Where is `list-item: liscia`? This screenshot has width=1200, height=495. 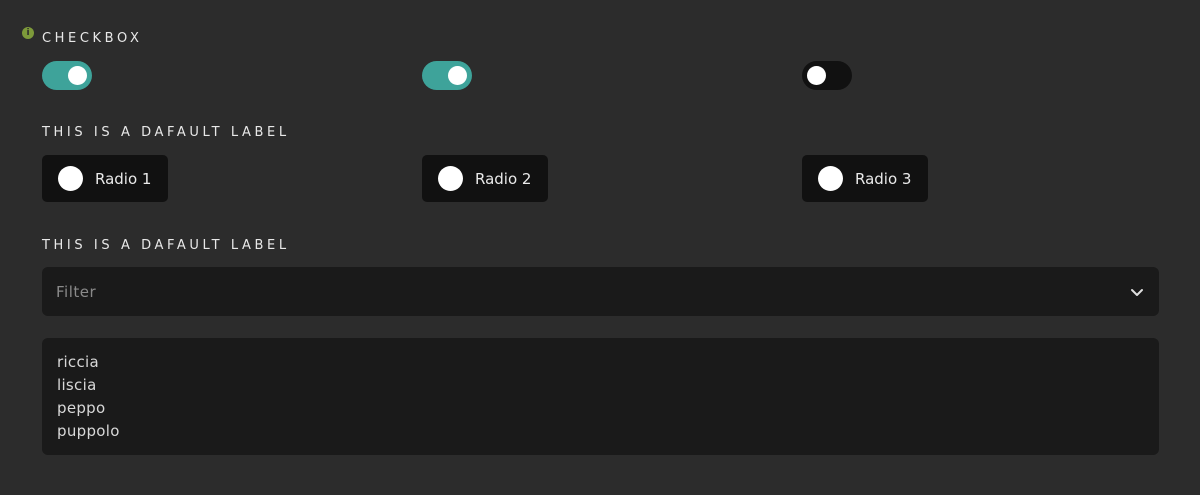
list-item: liscia is located at coordinates (600, 385).